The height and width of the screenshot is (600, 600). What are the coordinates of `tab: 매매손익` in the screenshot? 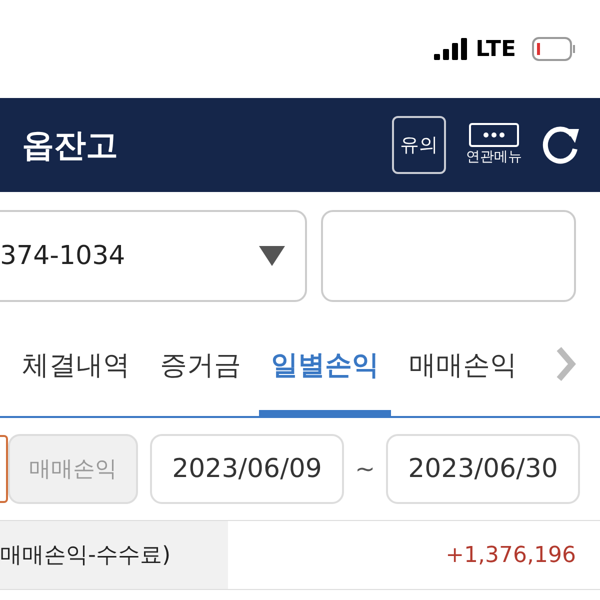 It's located at (463, 367).